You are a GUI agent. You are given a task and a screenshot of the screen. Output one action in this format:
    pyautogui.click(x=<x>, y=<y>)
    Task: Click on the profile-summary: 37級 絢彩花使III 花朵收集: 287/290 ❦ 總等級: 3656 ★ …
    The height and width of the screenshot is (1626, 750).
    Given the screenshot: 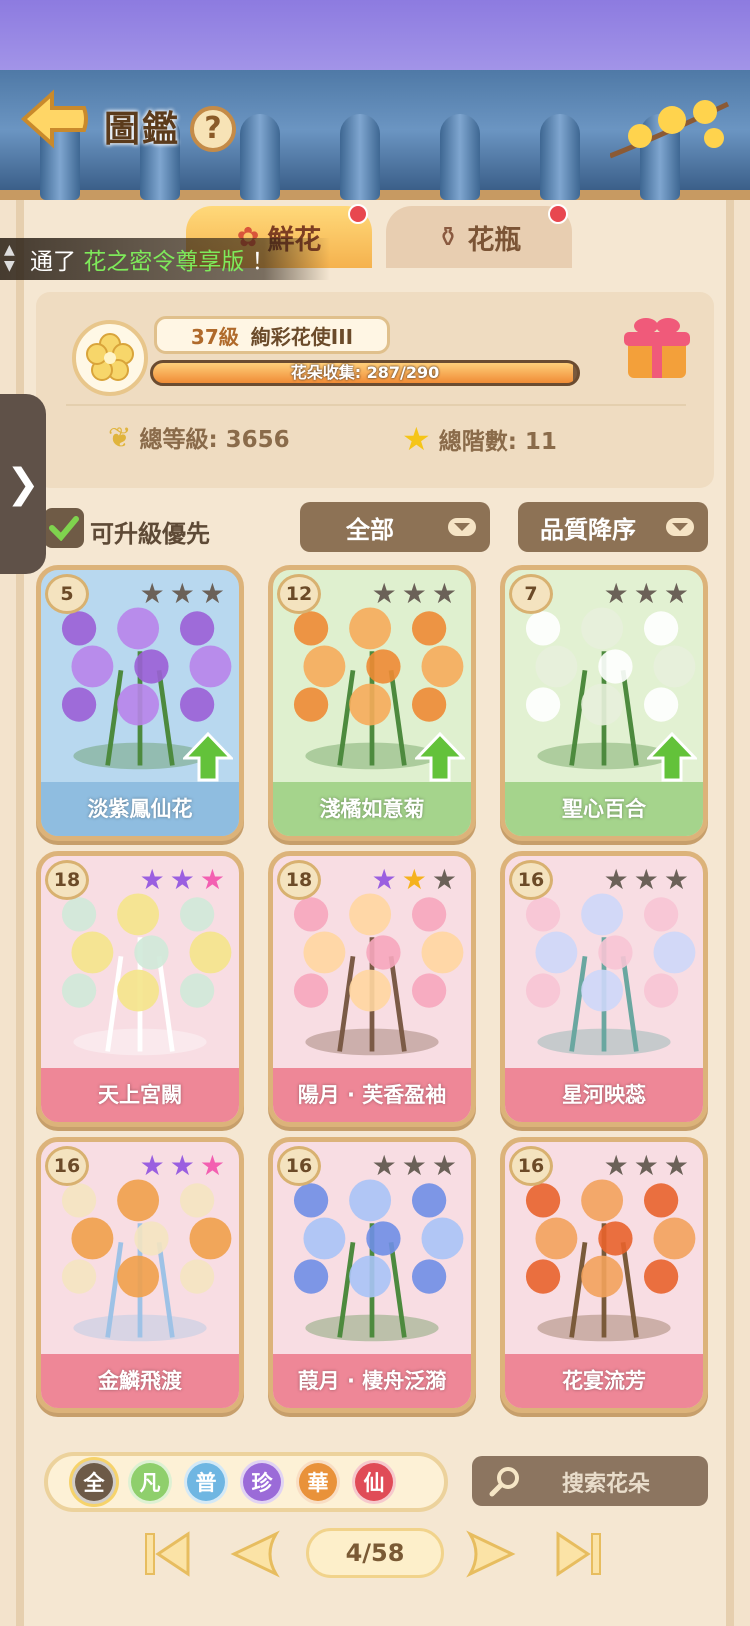 What is the action you would take?
    pyautogui.click(x=375, y=390)
    